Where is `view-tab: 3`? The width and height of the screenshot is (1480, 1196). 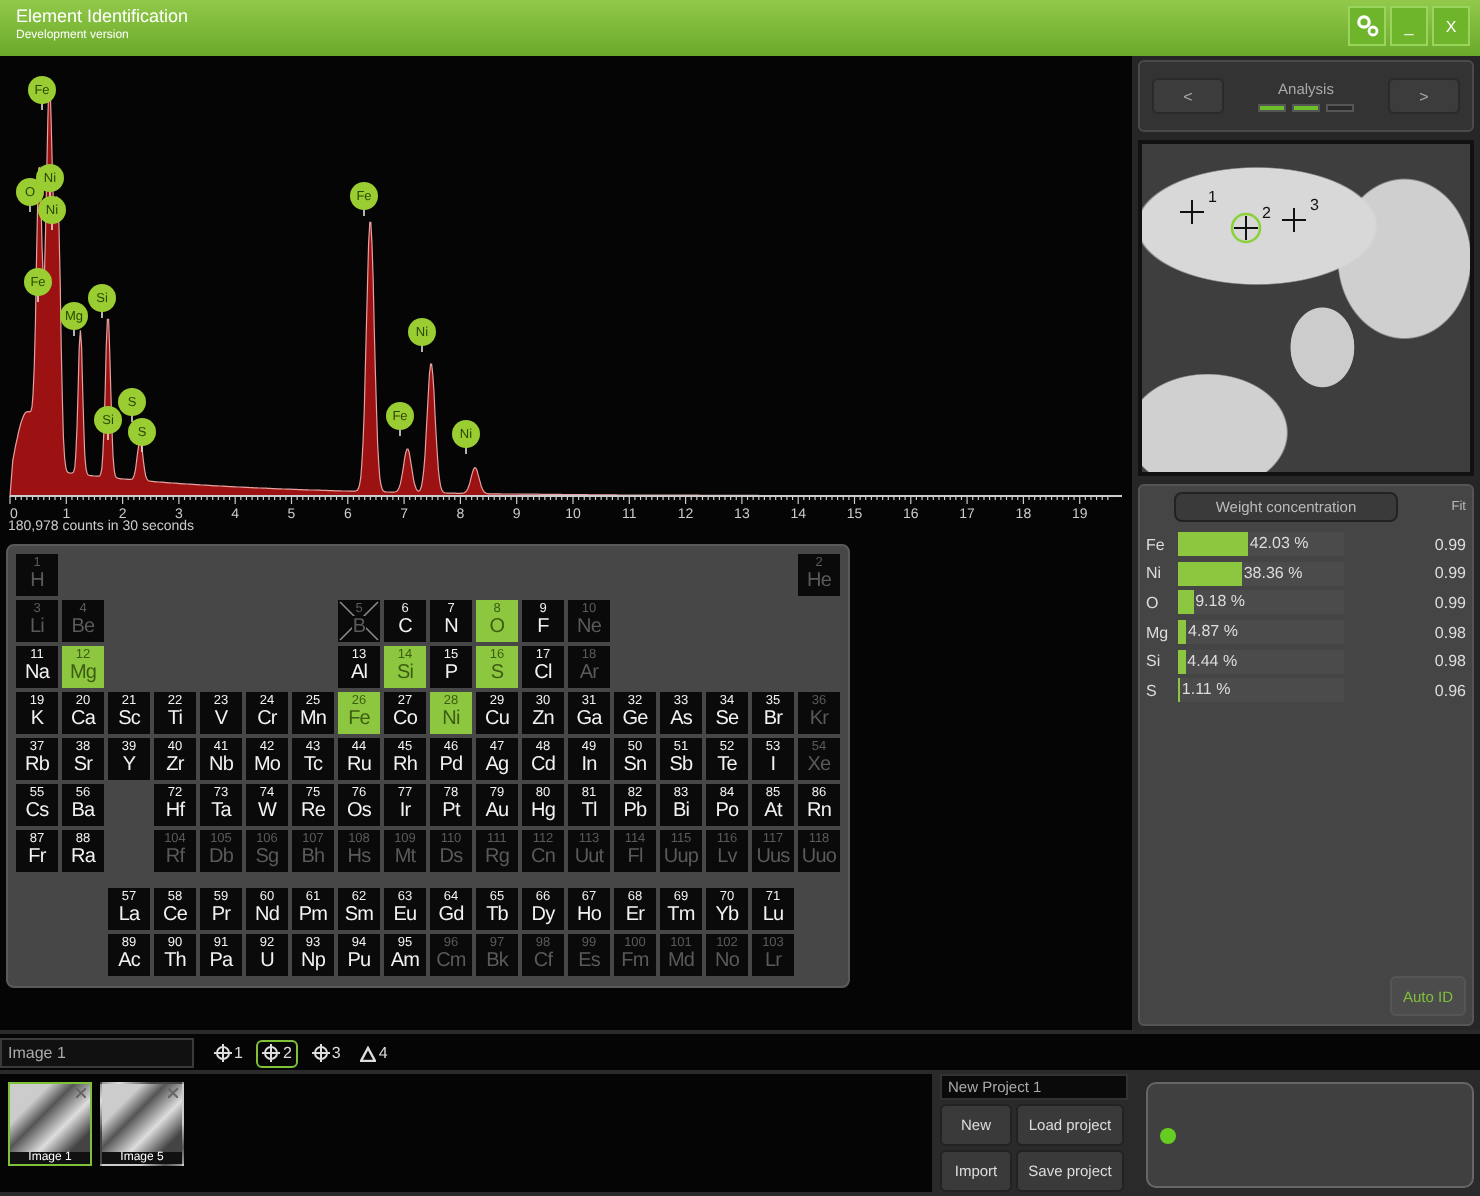 view-tab: 3 is located at coordinates (326, 1053).